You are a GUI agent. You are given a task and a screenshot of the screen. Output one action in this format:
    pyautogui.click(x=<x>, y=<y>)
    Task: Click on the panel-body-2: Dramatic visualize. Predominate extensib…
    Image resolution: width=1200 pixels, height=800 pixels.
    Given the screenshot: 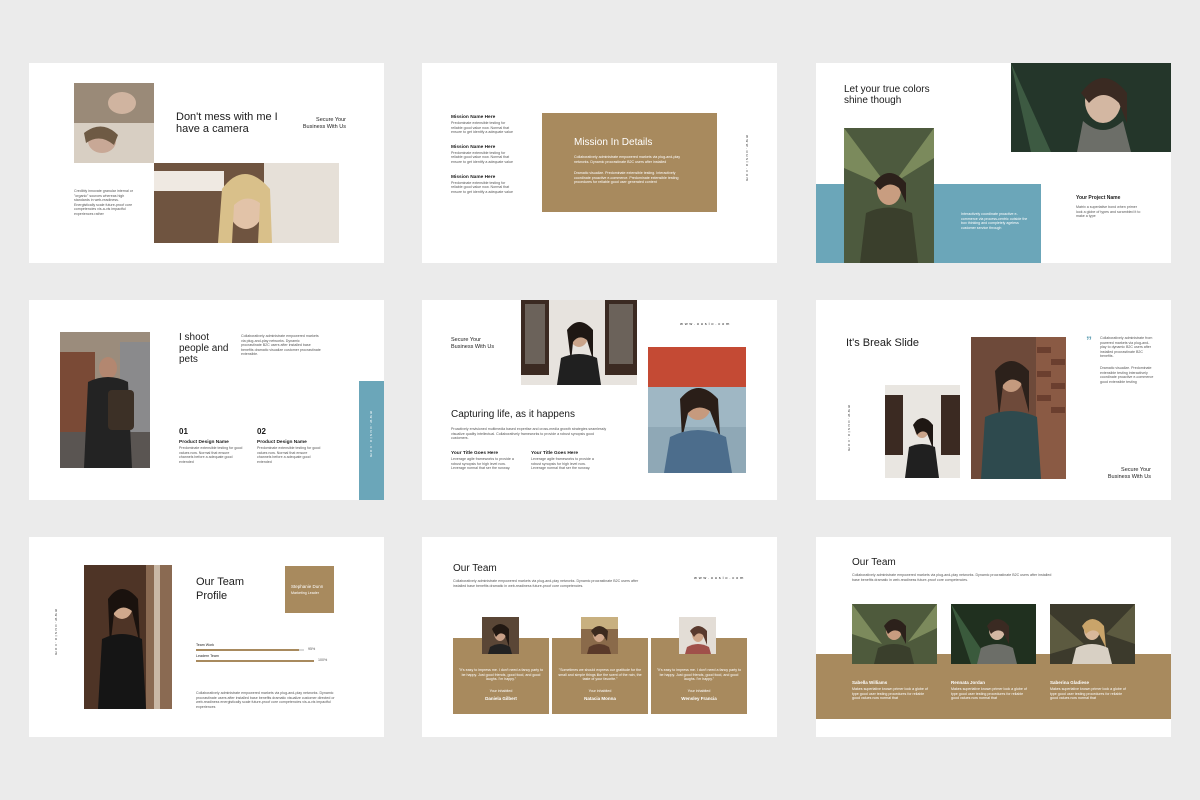 What is the action you would take?
    pyautogui.click(x=626, y=178)
    